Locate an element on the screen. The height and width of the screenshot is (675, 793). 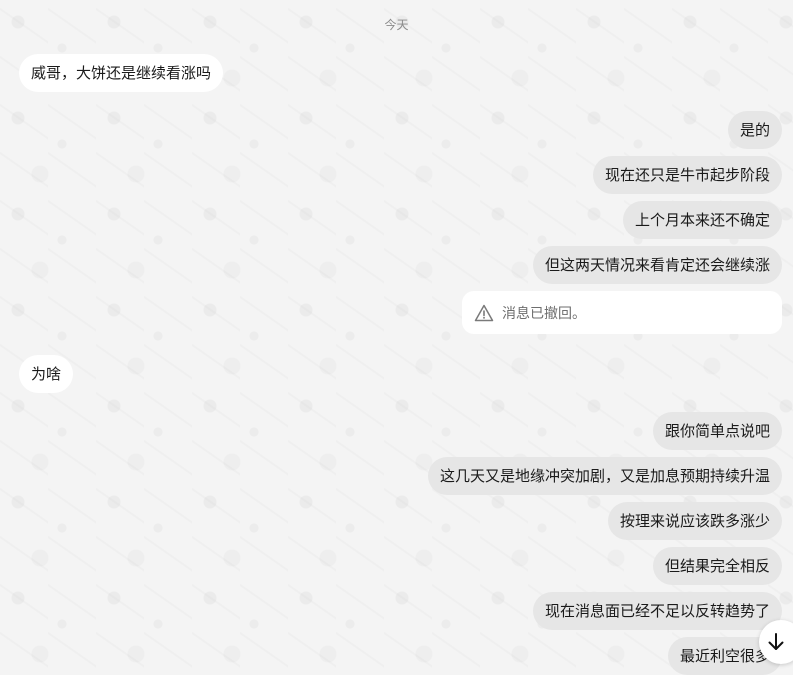
arrow-down-icon is located at coordinates (776, 641).